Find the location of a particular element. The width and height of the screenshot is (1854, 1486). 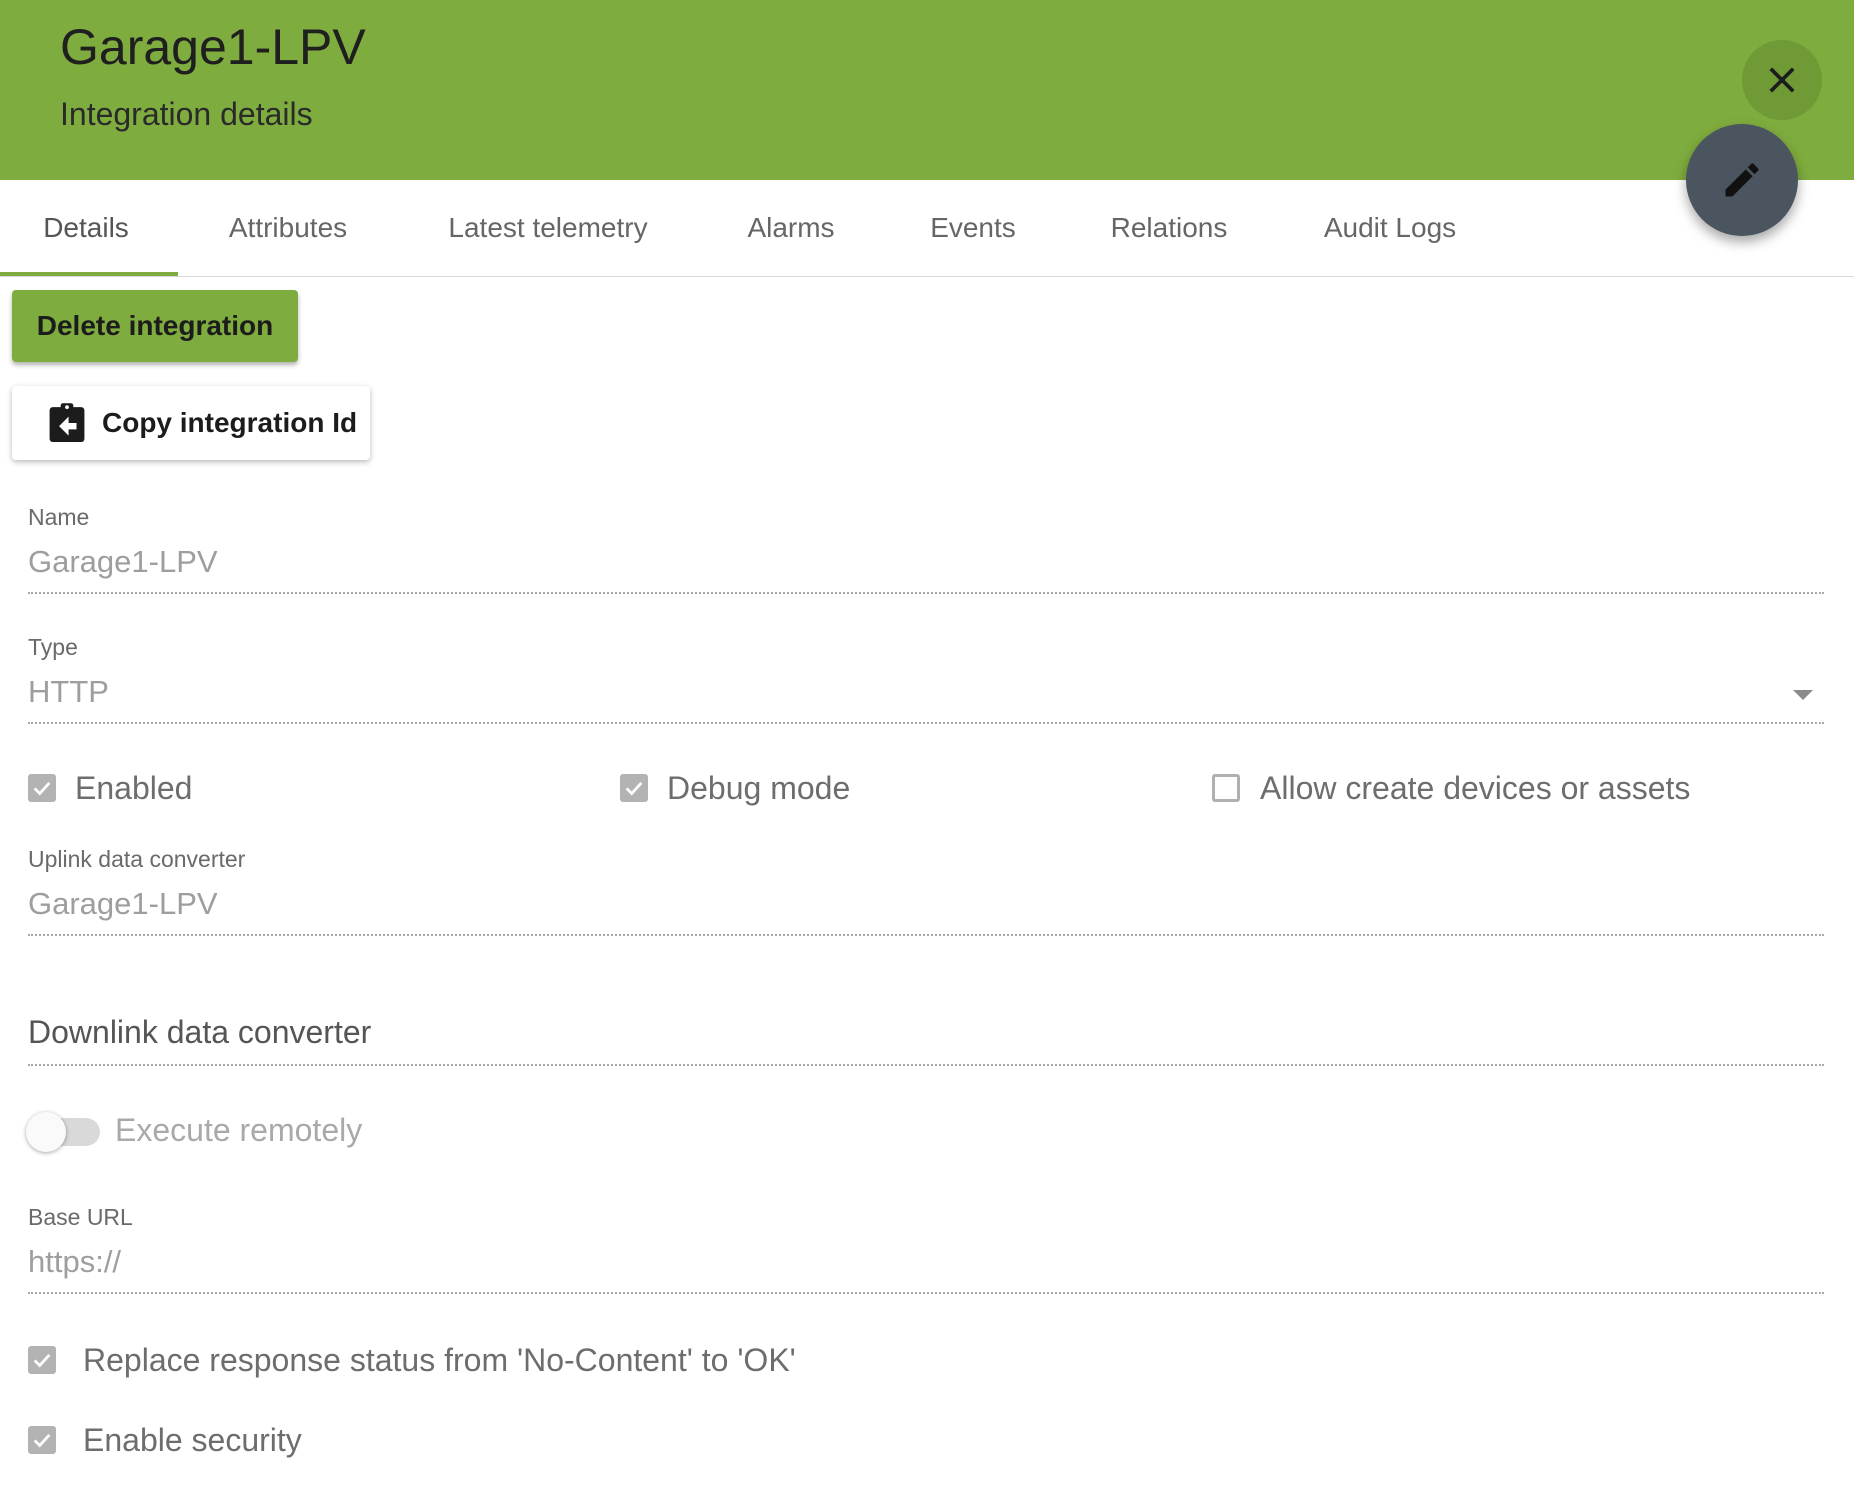

allow-create-checkbox is located at coordinates (1226, 788).